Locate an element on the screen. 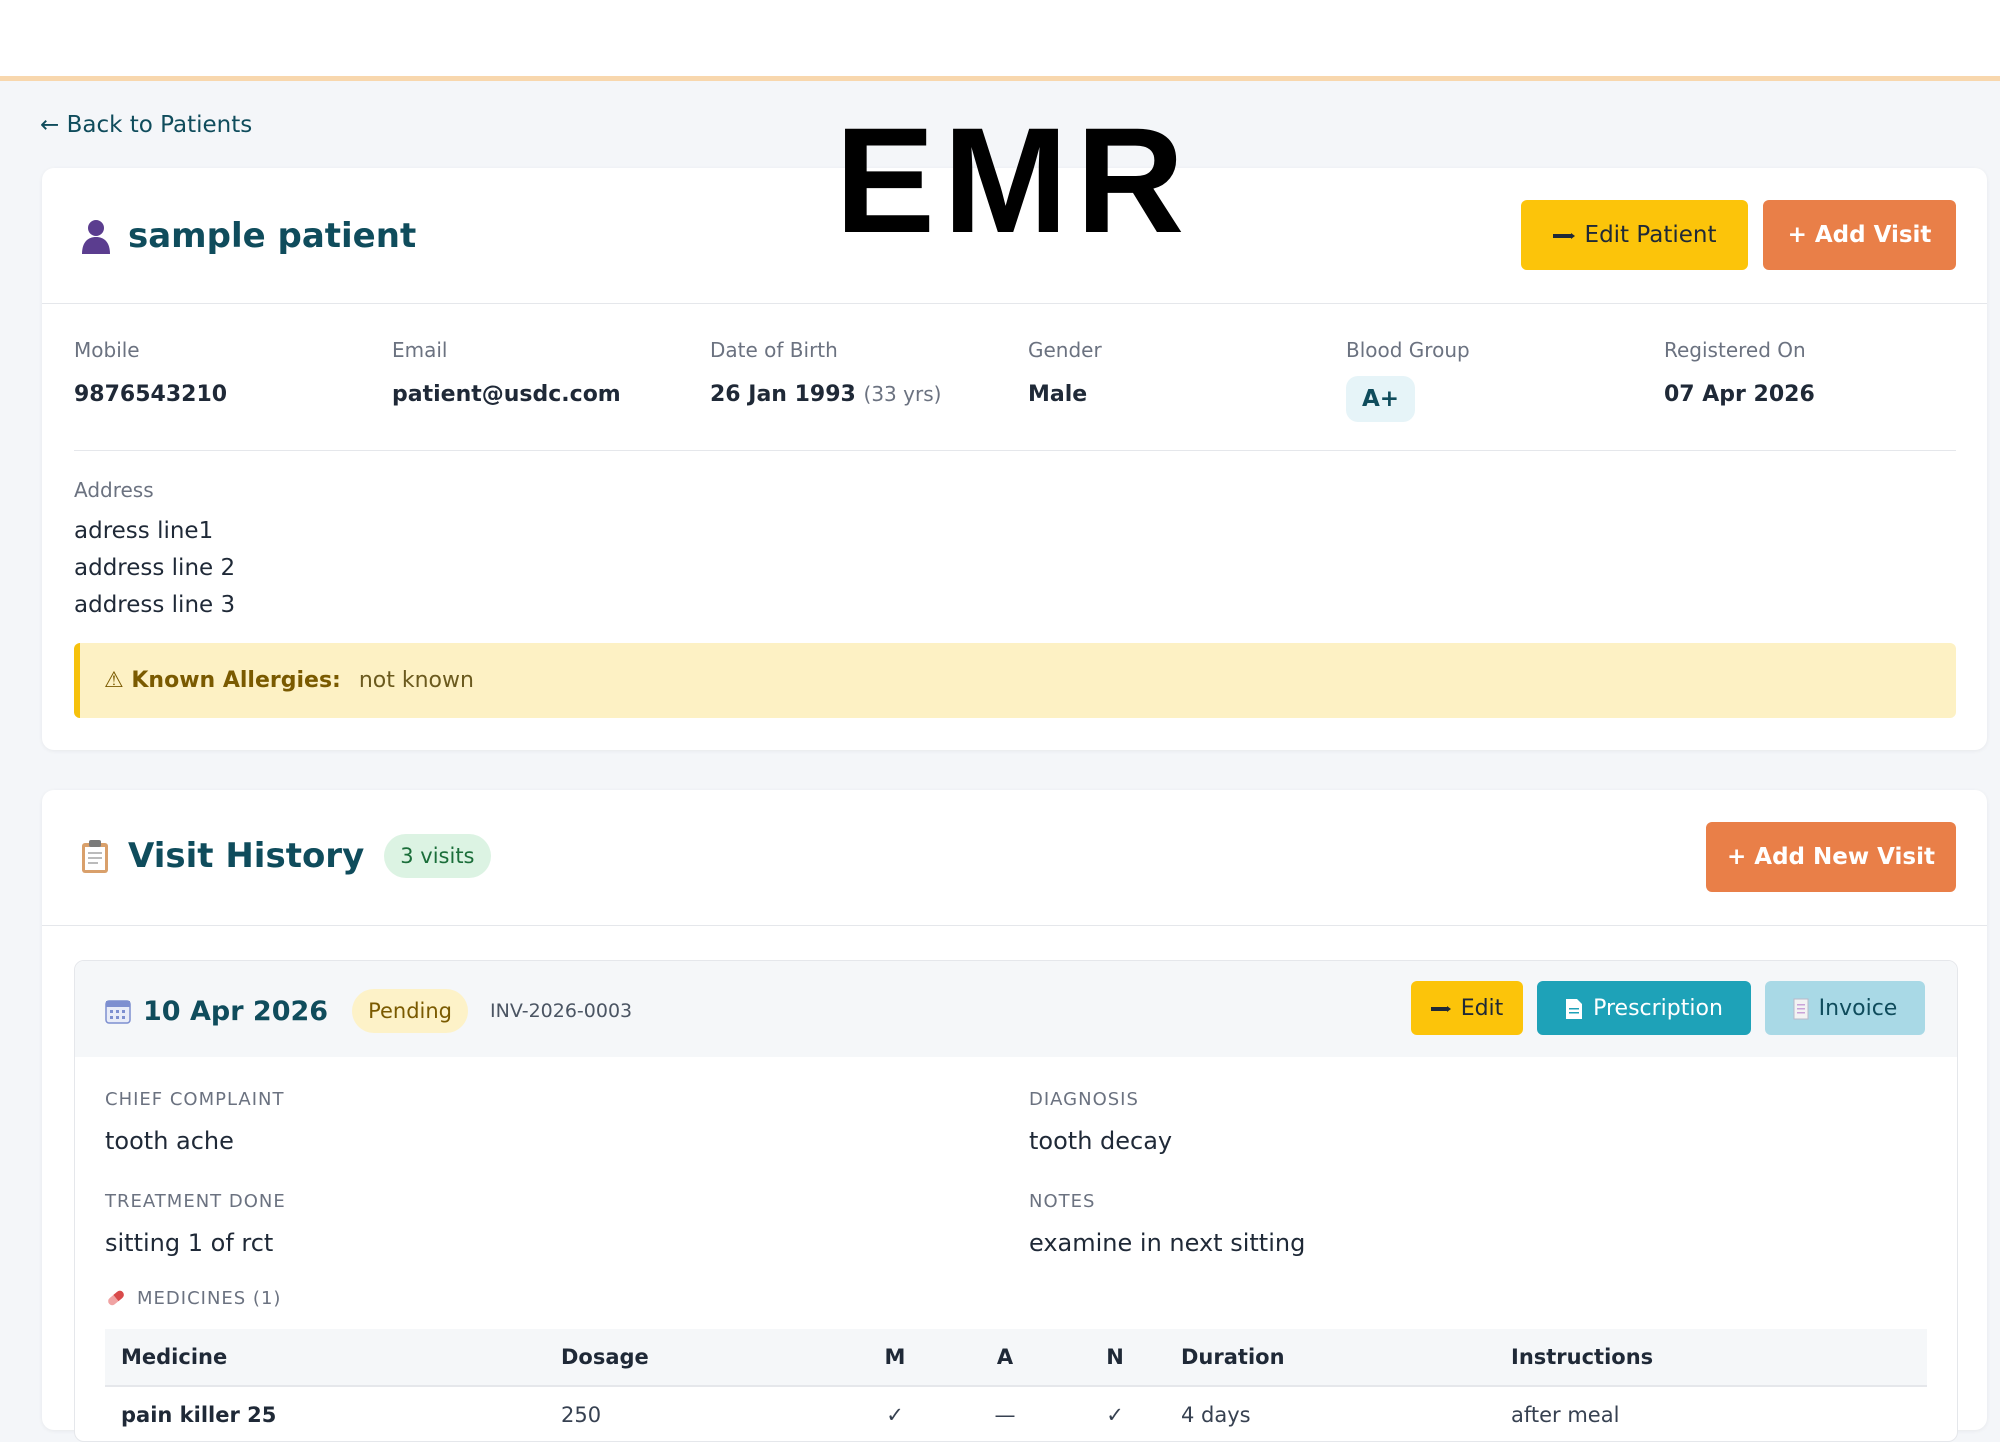 Image resolution: width=2000 pixels, height=1442 pixels. col-dosage: Dosage is located at coordinates (695, 1358).